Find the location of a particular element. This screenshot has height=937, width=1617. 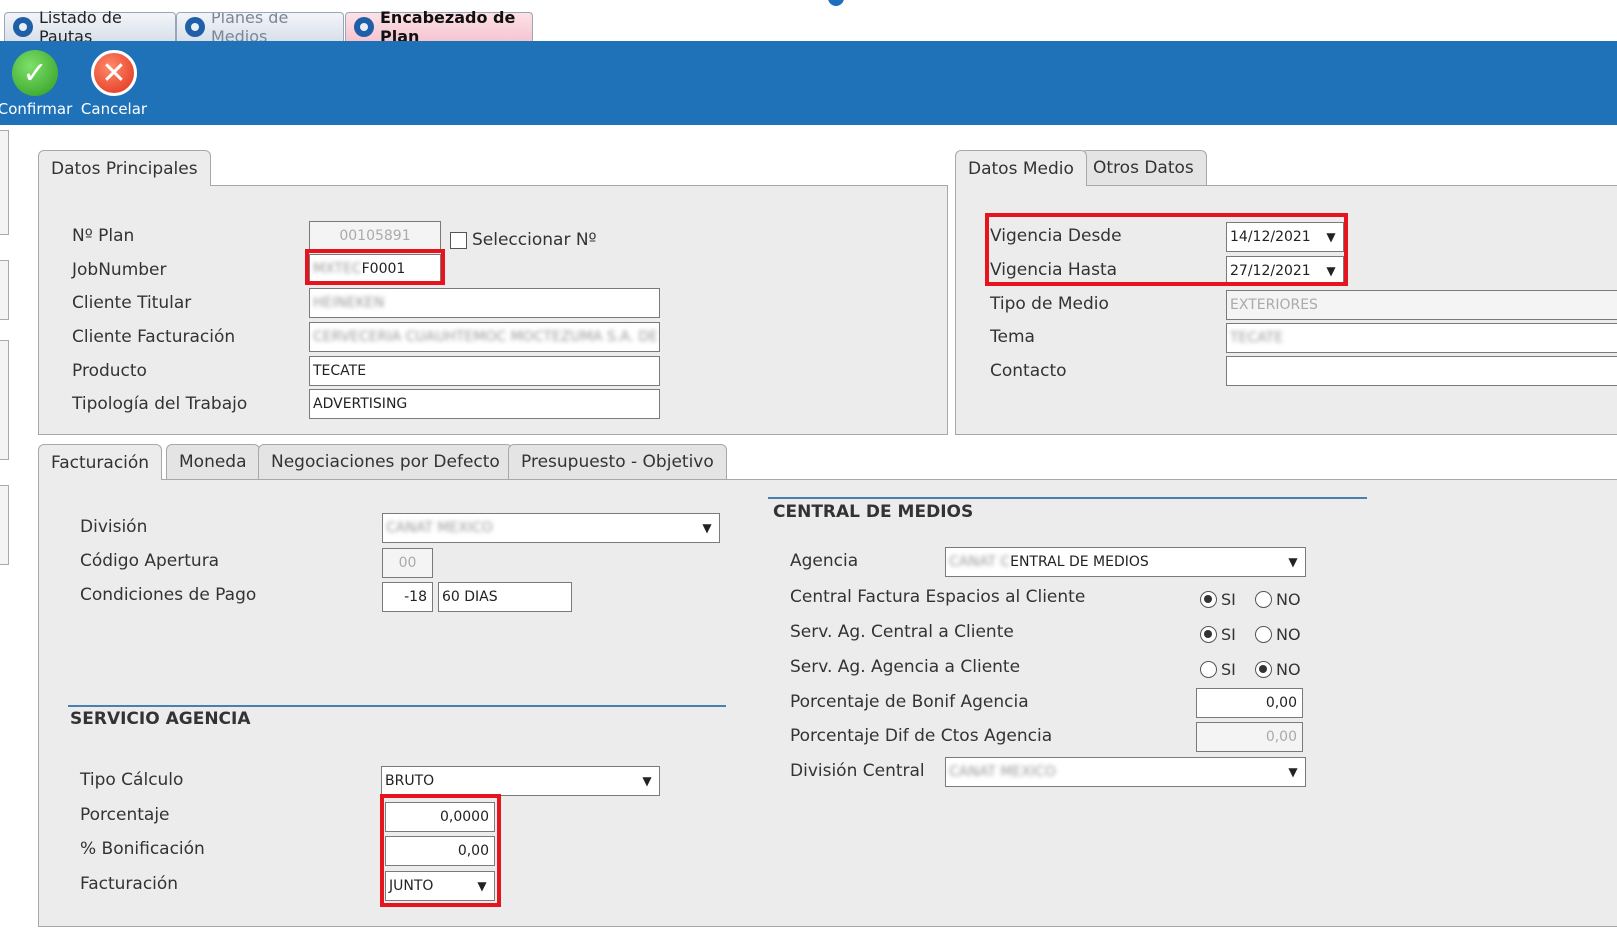

contacto-label: Contacto is located at coordinates (1028, 371).